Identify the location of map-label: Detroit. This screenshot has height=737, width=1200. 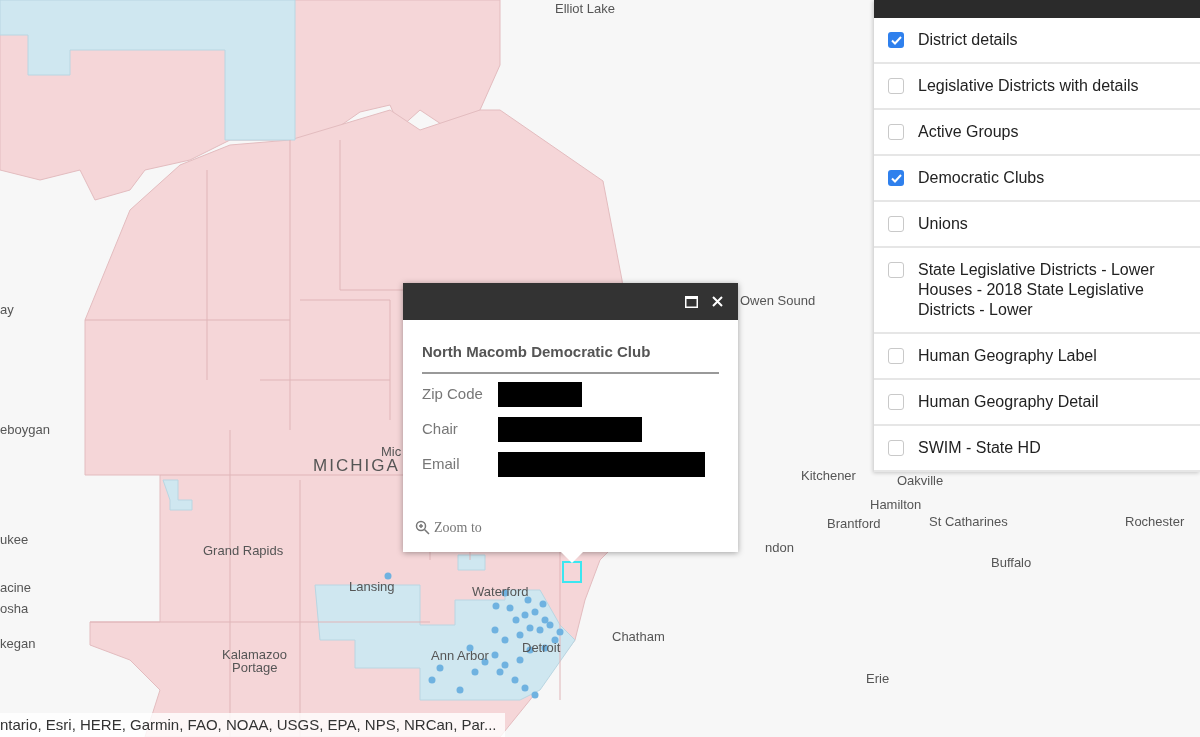
(541, 648).